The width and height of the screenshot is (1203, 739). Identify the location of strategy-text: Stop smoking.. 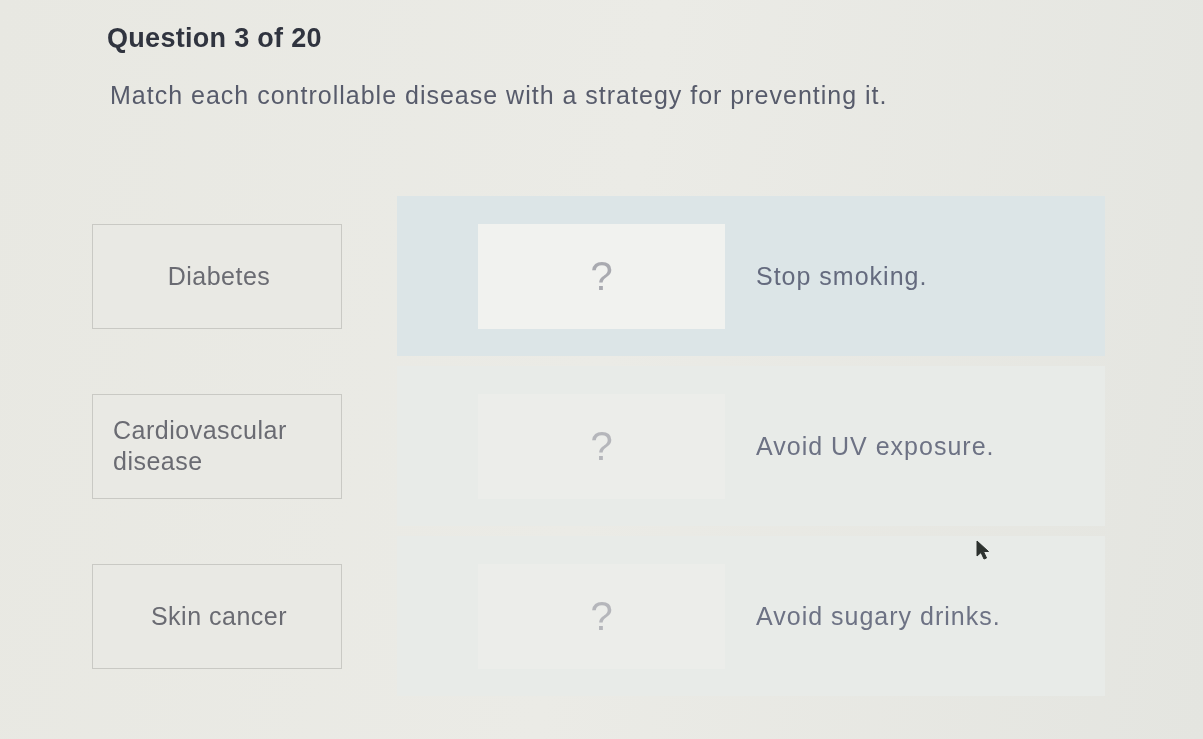
(842, 276).